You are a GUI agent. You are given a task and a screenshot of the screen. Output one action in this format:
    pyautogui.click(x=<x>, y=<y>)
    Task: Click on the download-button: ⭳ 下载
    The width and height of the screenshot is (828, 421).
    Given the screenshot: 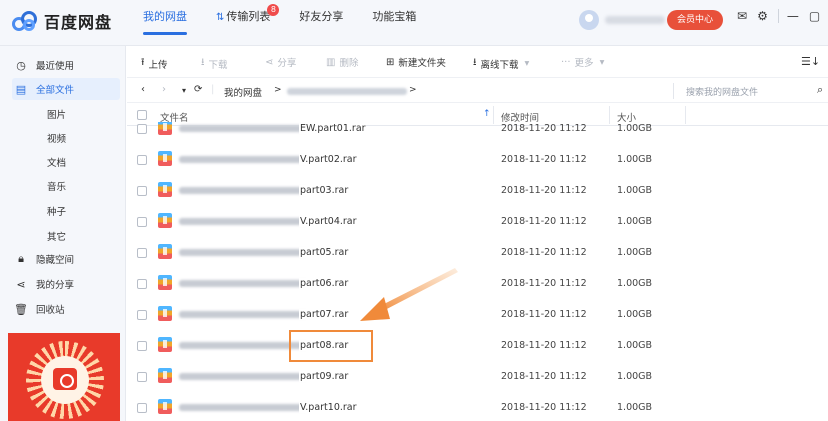 What is the action you would take?
    pyautogui.click(x=214, y=63)
    